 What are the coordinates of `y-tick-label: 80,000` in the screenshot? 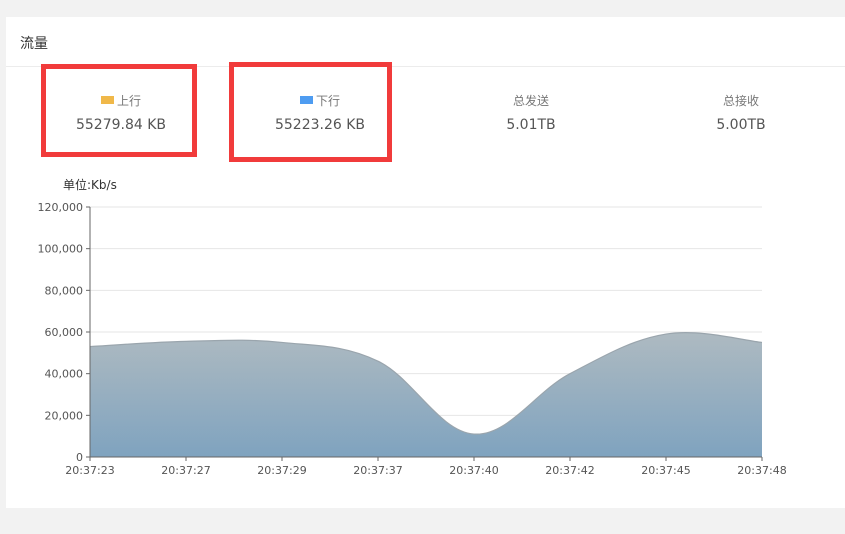 It's located at (64, 290).